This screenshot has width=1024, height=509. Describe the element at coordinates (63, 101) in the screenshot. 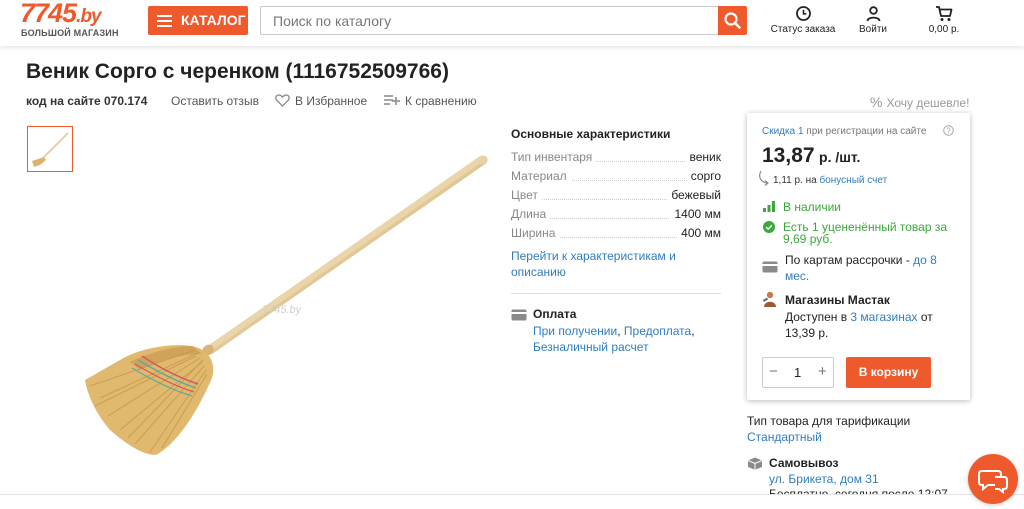

I see `product-code-label: код на сайте` at that location.